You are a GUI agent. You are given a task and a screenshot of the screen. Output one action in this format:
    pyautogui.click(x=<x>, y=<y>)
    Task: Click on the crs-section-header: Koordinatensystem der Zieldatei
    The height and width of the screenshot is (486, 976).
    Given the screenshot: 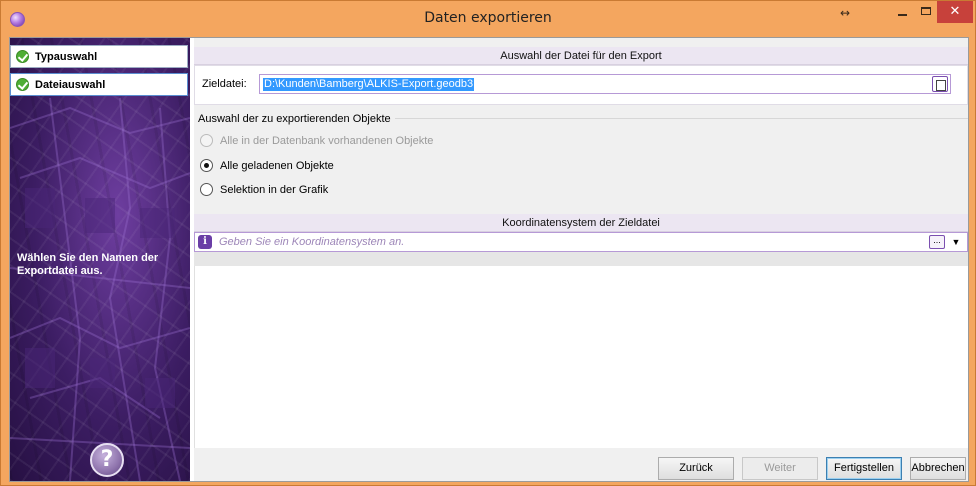 What is the action you would take?
    pyautogui.click(x=581, y=223)
    